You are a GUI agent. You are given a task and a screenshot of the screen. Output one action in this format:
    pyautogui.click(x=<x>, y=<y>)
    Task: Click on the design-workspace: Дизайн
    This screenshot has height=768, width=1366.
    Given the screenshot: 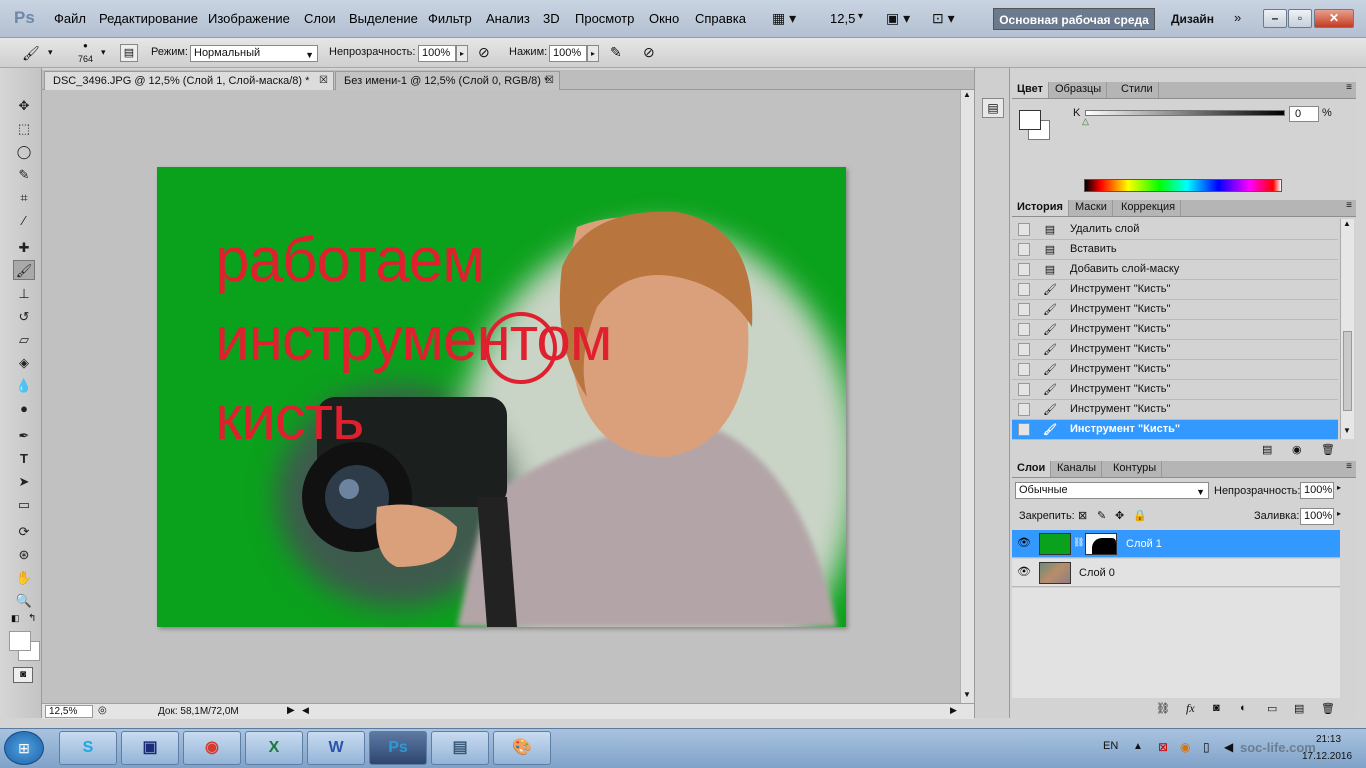 What is the action you would take?
    pyautogui.click(x=1192, y=19)
    